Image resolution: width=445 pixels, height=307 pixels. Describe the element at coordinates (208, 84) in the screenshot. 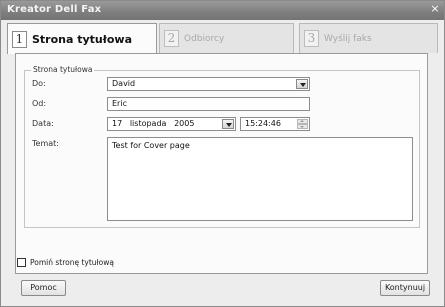

I see `to-dropdown: David` at that location.